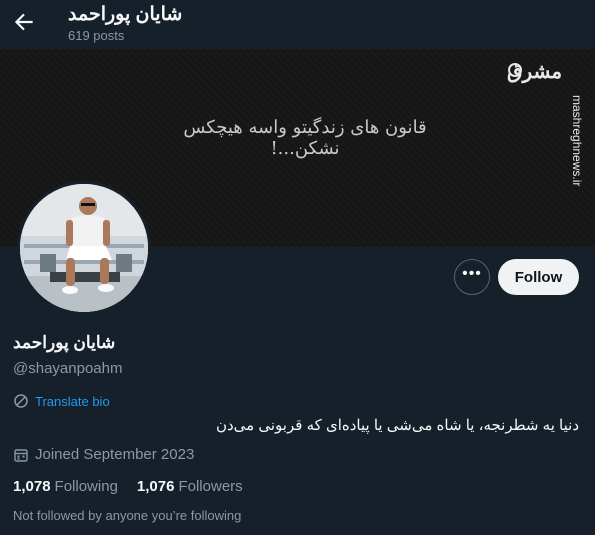 The image size is (595, 535). I want to click on watermark-site: mashreghnews.ir, so click(577, 141).